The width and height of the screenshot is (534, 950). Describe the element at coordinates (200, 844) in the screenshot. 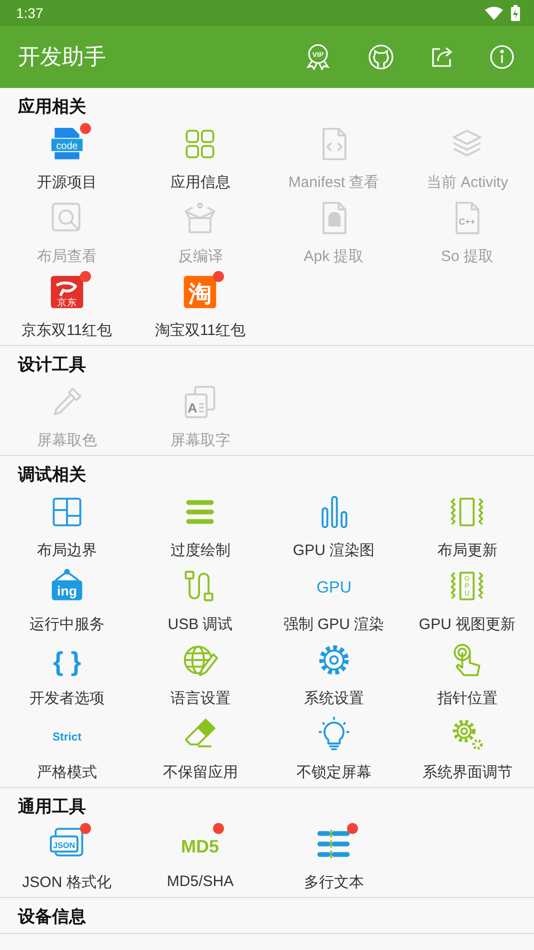

I see `text-logo-icon: MD5` at that location.